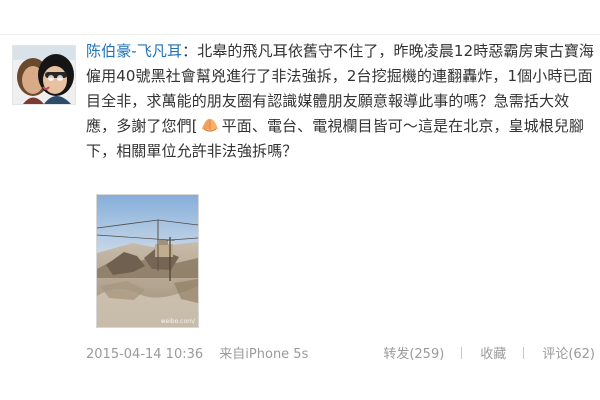 This screenshot has height=400, width=600. What do you see at coordinates (264, 354) in the screenshot?
I see `post-source: 来自iPhone 5s` at bounding box center [264, 354].